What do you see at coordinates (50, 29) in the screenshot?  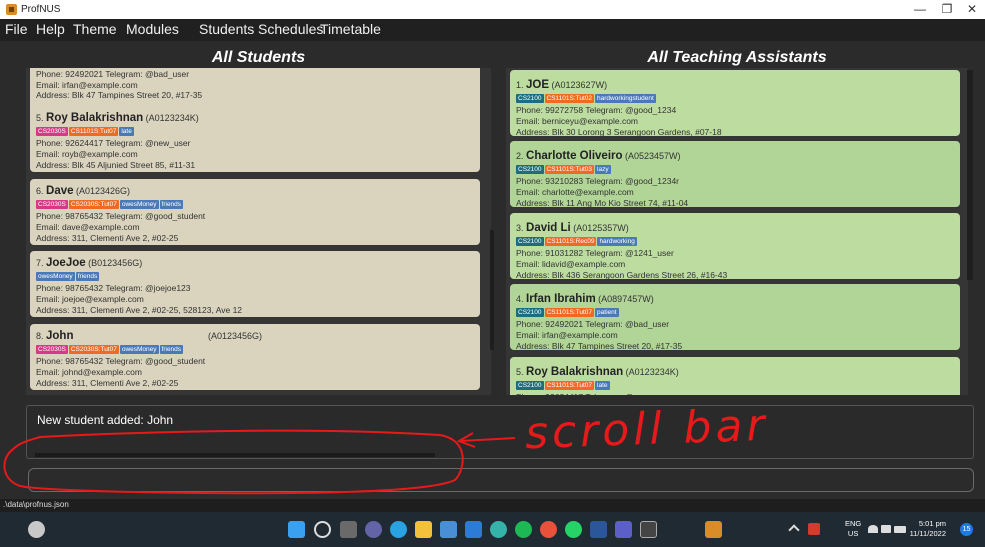 I see `menu-help: Help` at bounding box center [50, 29].